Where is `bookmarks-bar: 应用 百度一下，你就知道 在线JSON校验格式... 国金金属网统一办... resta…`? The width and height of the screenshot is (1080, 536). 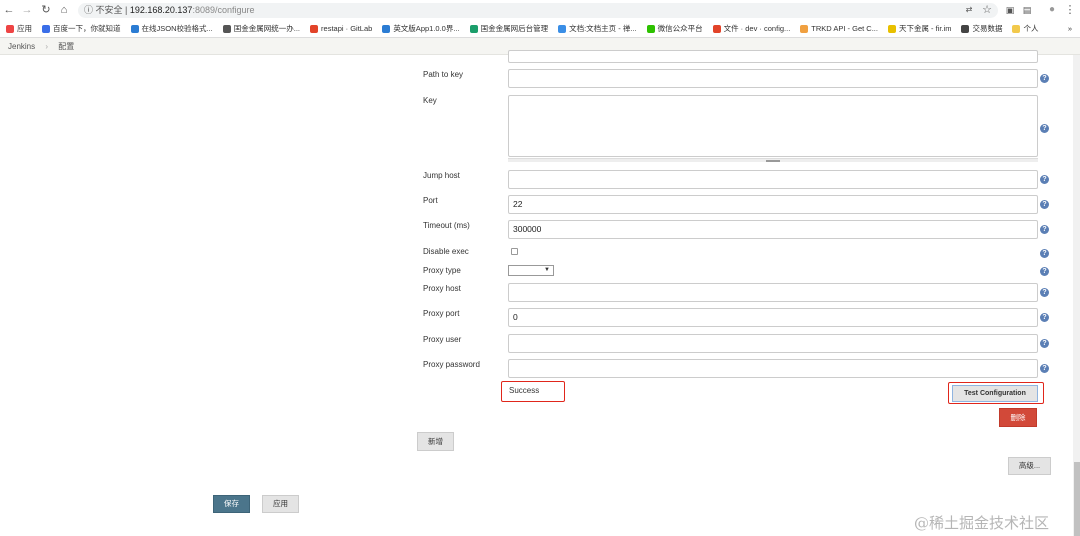
bookmarks-bar: 应用 百度一下，你就知道 在线JSON校验格式... 国金金属网统一办... resta… is located at coordinates (540, 29).